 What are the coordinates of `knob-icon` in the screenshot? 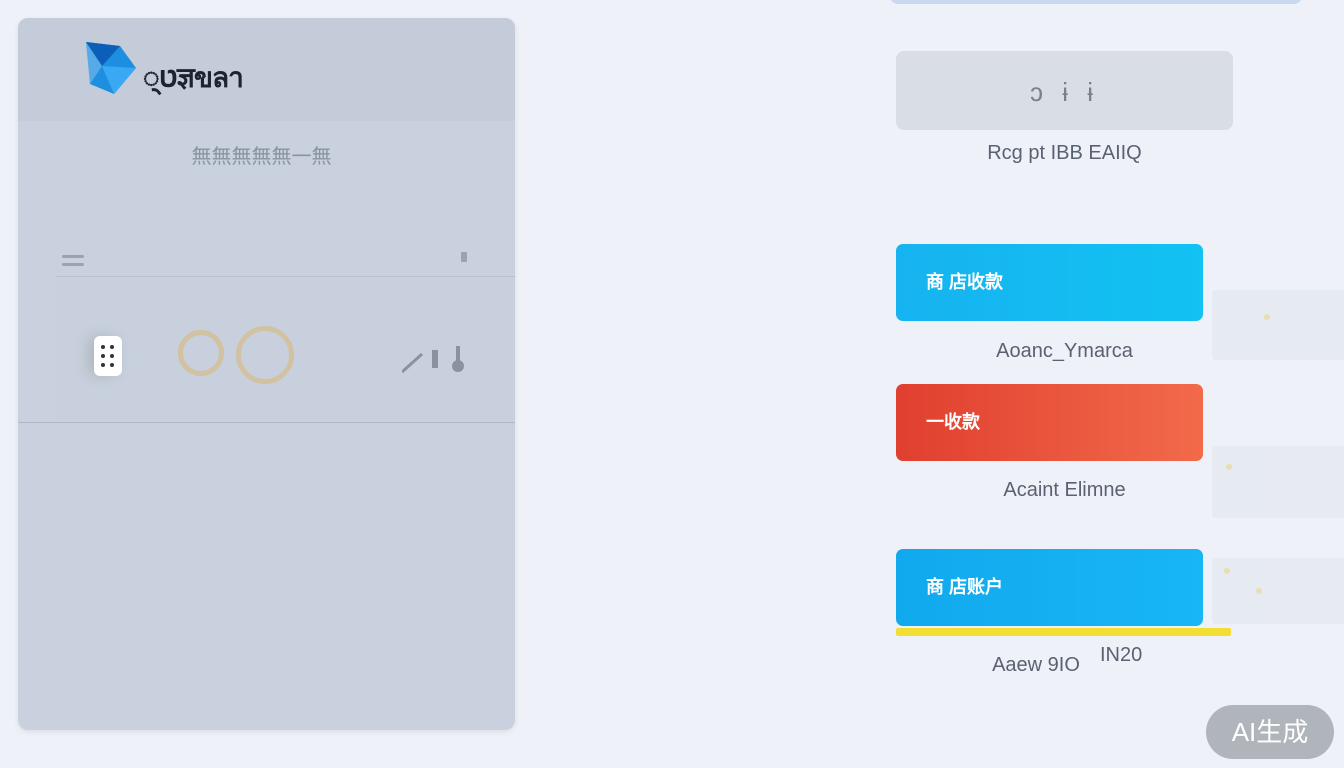 It's located at (108, 356).